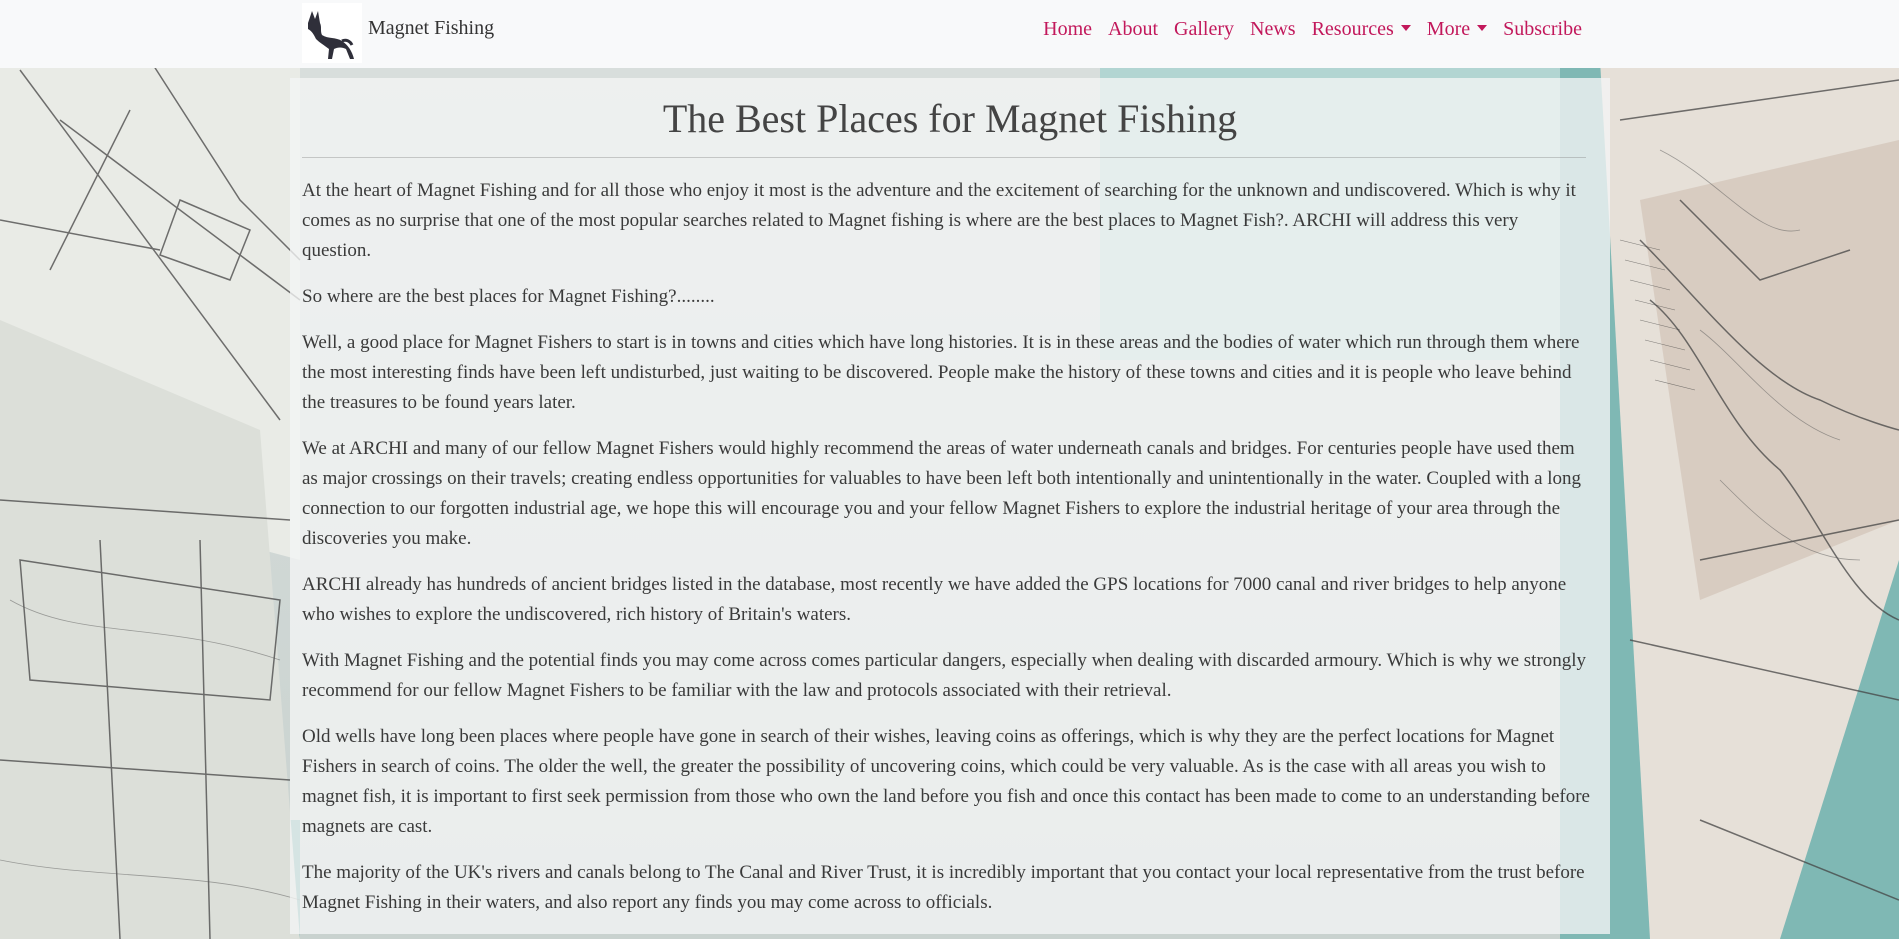 The image size is (1899, 939). Describe the element at coordinates (431, 27) in the screenshot. I see `brand-name: Magnet Fishing` at that location.